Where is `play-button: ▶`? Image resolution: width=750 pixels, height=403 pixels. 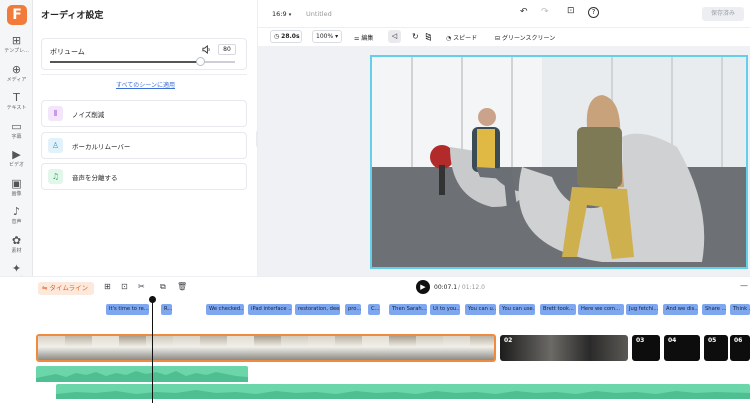
play-button: ▶ is located at coordinates (423, 287).